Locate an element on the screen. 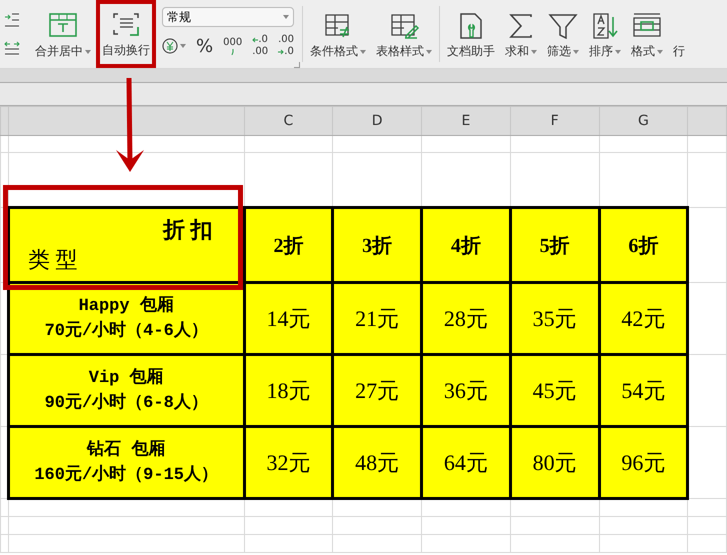  number-format-dropdown: 常规 is located at coordinates (228, 17).